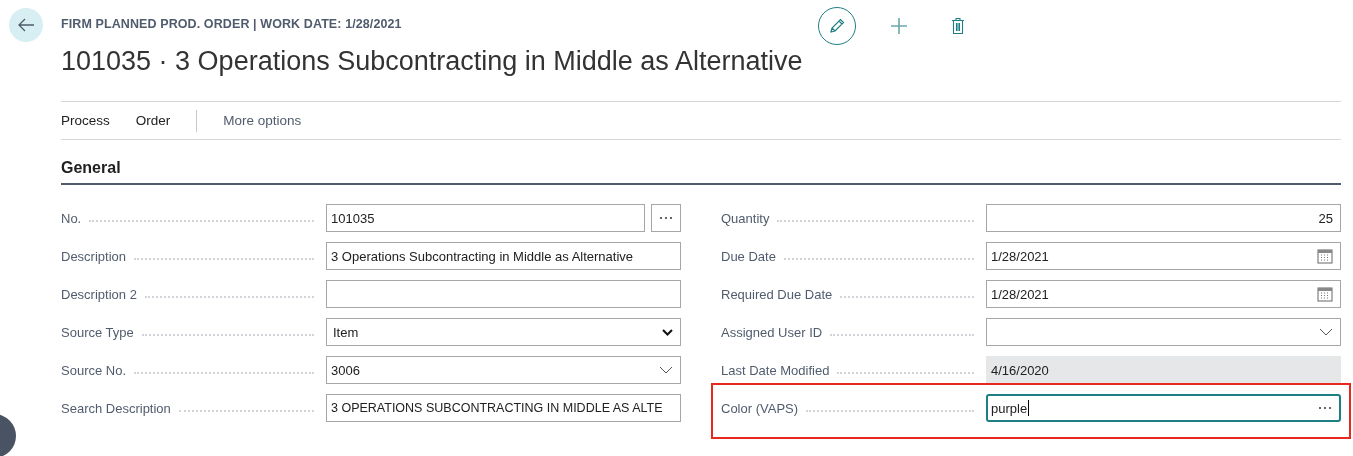 The image size is (1353, 456). I want to click on input-field, so click(503, 294).